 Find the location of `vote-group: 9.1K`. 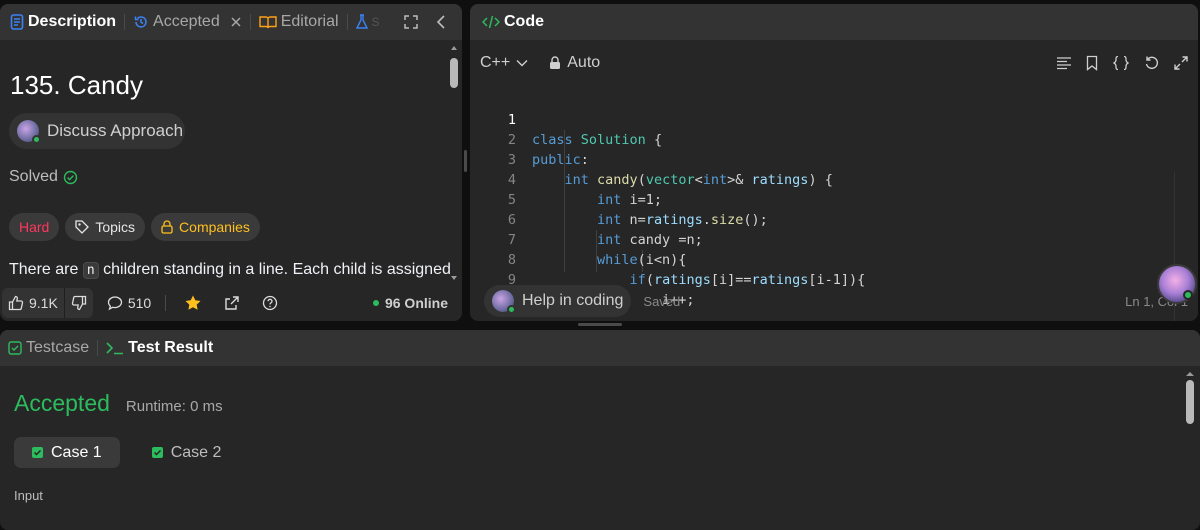

vote-group: 9.1K is located at coordinates (47, 302).